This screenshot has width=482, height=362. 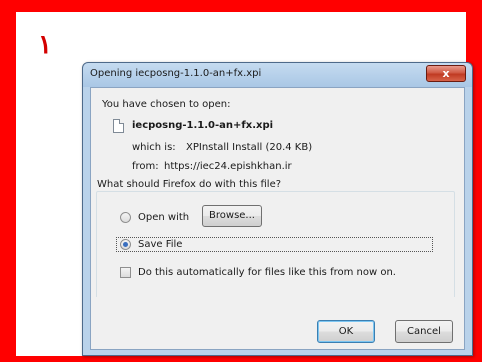 I want to click on dialog-titlebar: Opening iecposng-1.1.0-an+fx.xpi x, so click(x=277, y=74).